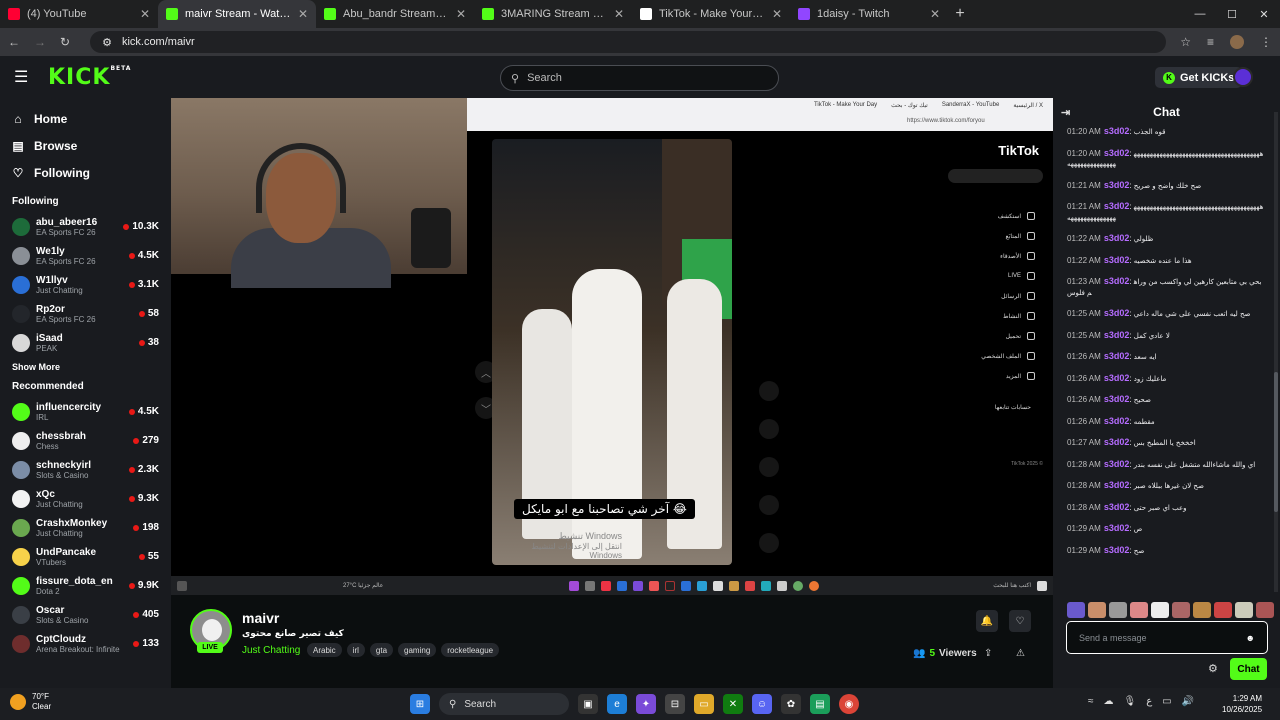 The width and height of the screenshot is (1280, 720). Describe the element at coordinates (85, 440) in the screenshot. I see `sidebar-channel: chessbrah Chess 279` at that location.